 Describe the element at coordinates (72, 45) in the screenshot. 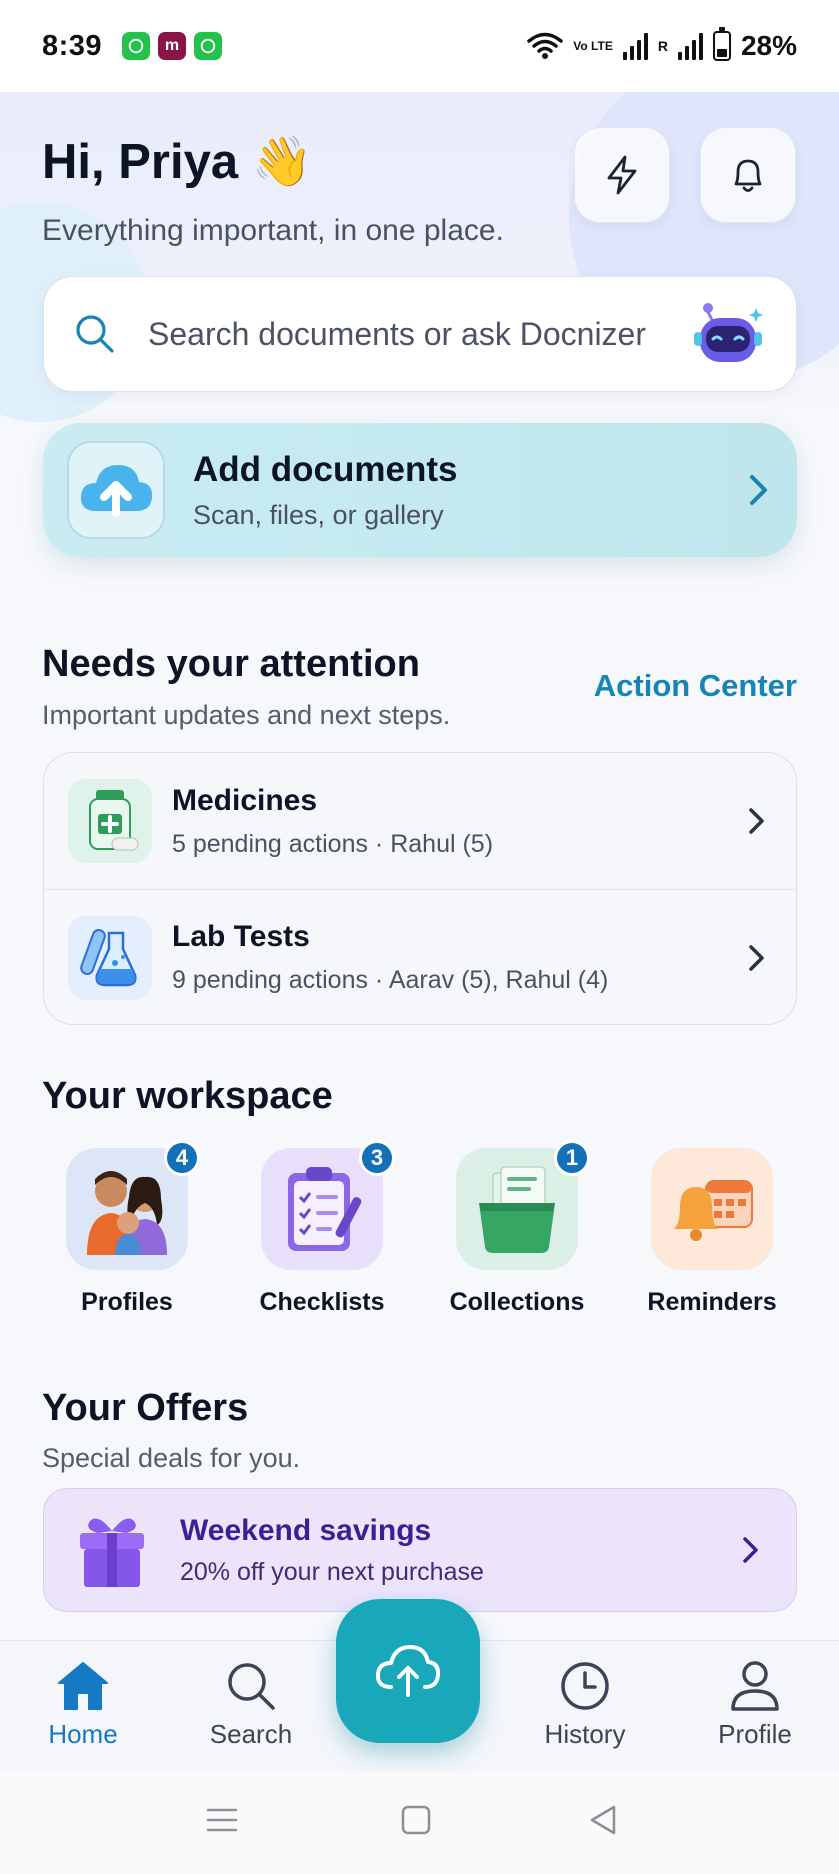

I see `status-time: 8:39` at that location.